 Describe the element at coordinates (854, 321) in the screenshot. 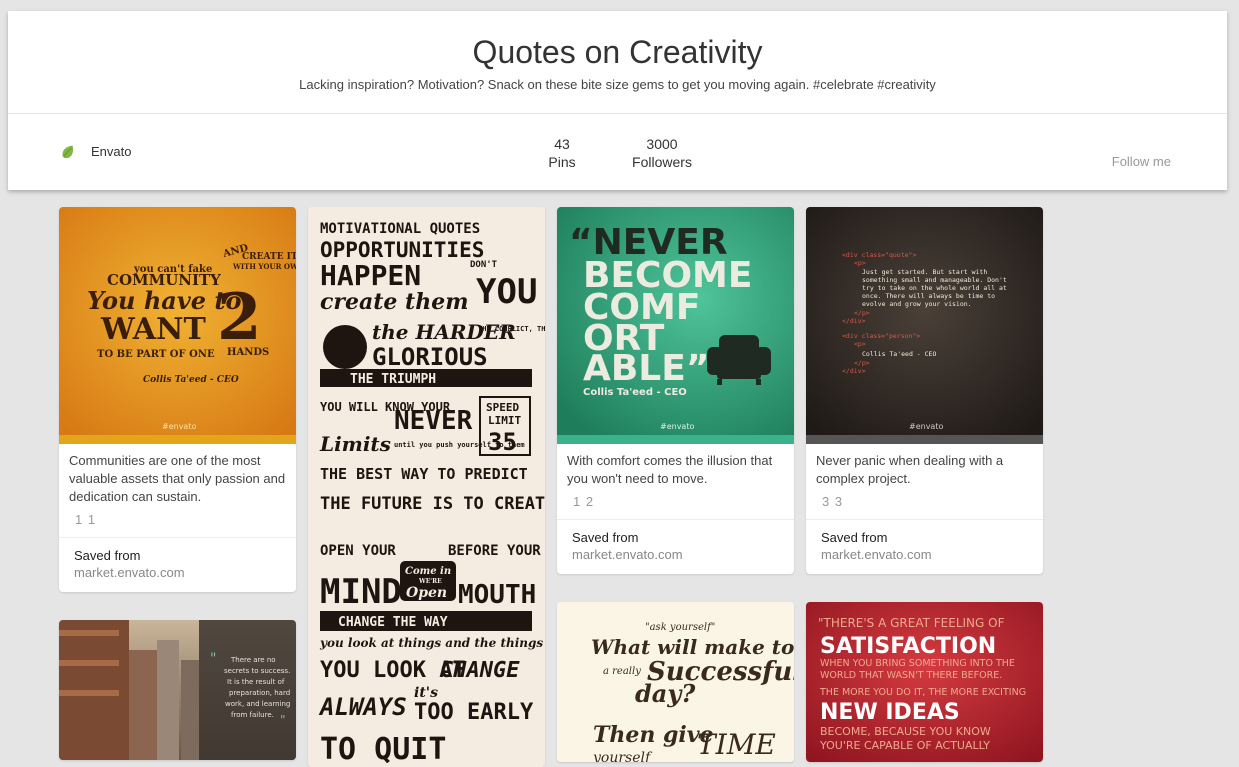

I see `code-line: </div>` at that location.